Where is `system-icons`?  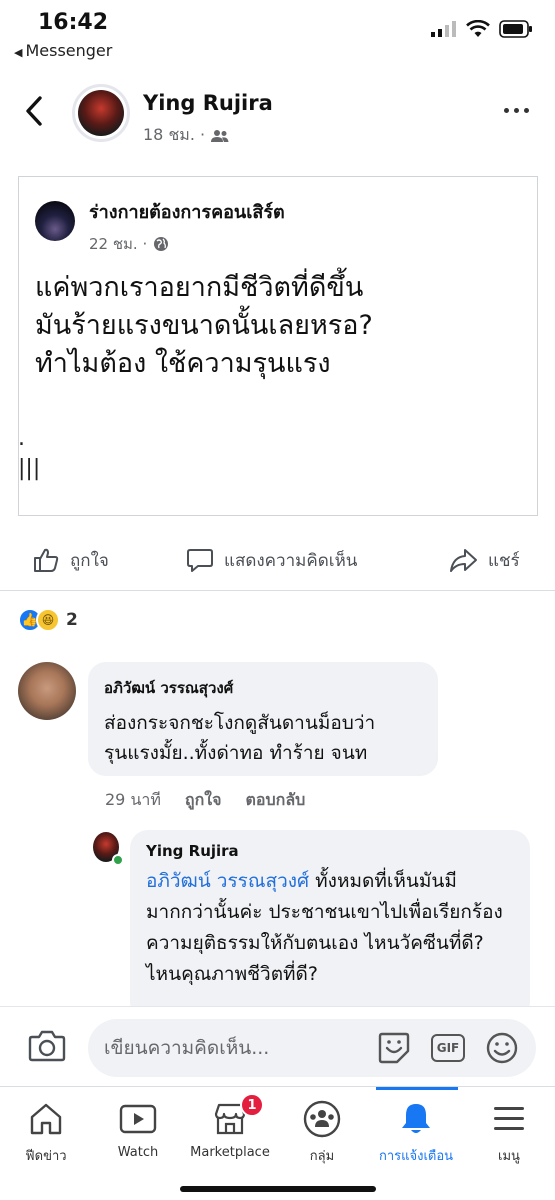
system-icons is located at coordinates (482, 29).